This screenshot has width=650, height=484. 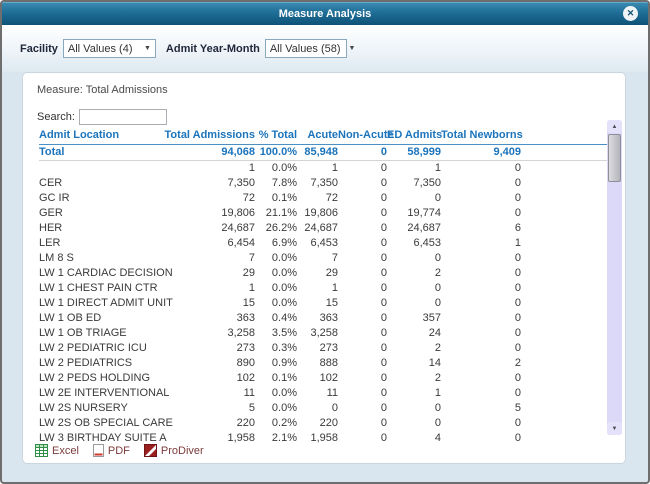 I want to click on col-header-acute: Acute, so click(x=317, y=136).